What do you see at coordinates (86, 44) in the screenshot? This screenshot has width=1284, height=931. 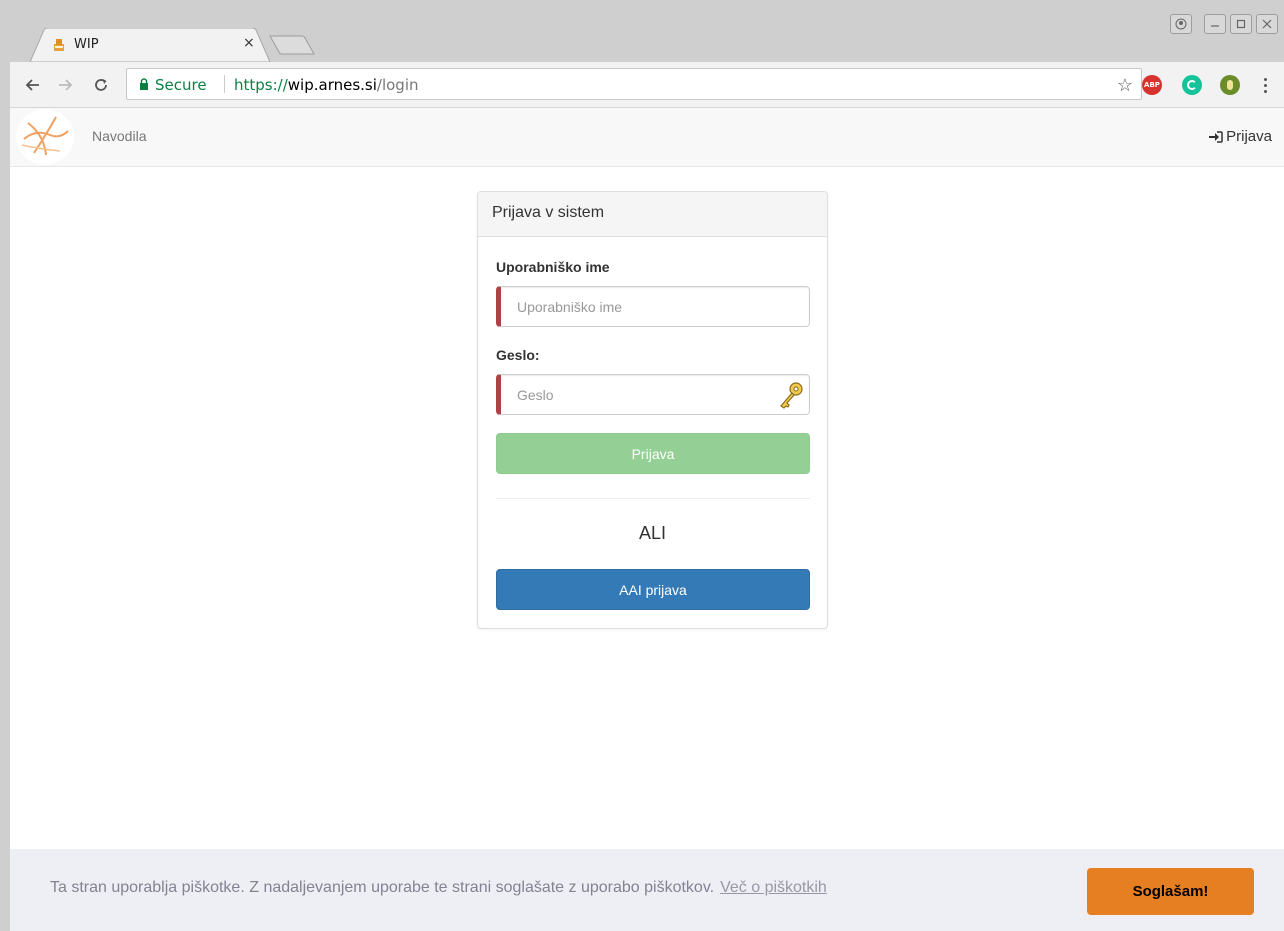 I see `tab-title: WIP` at bounding box center [86, 44].